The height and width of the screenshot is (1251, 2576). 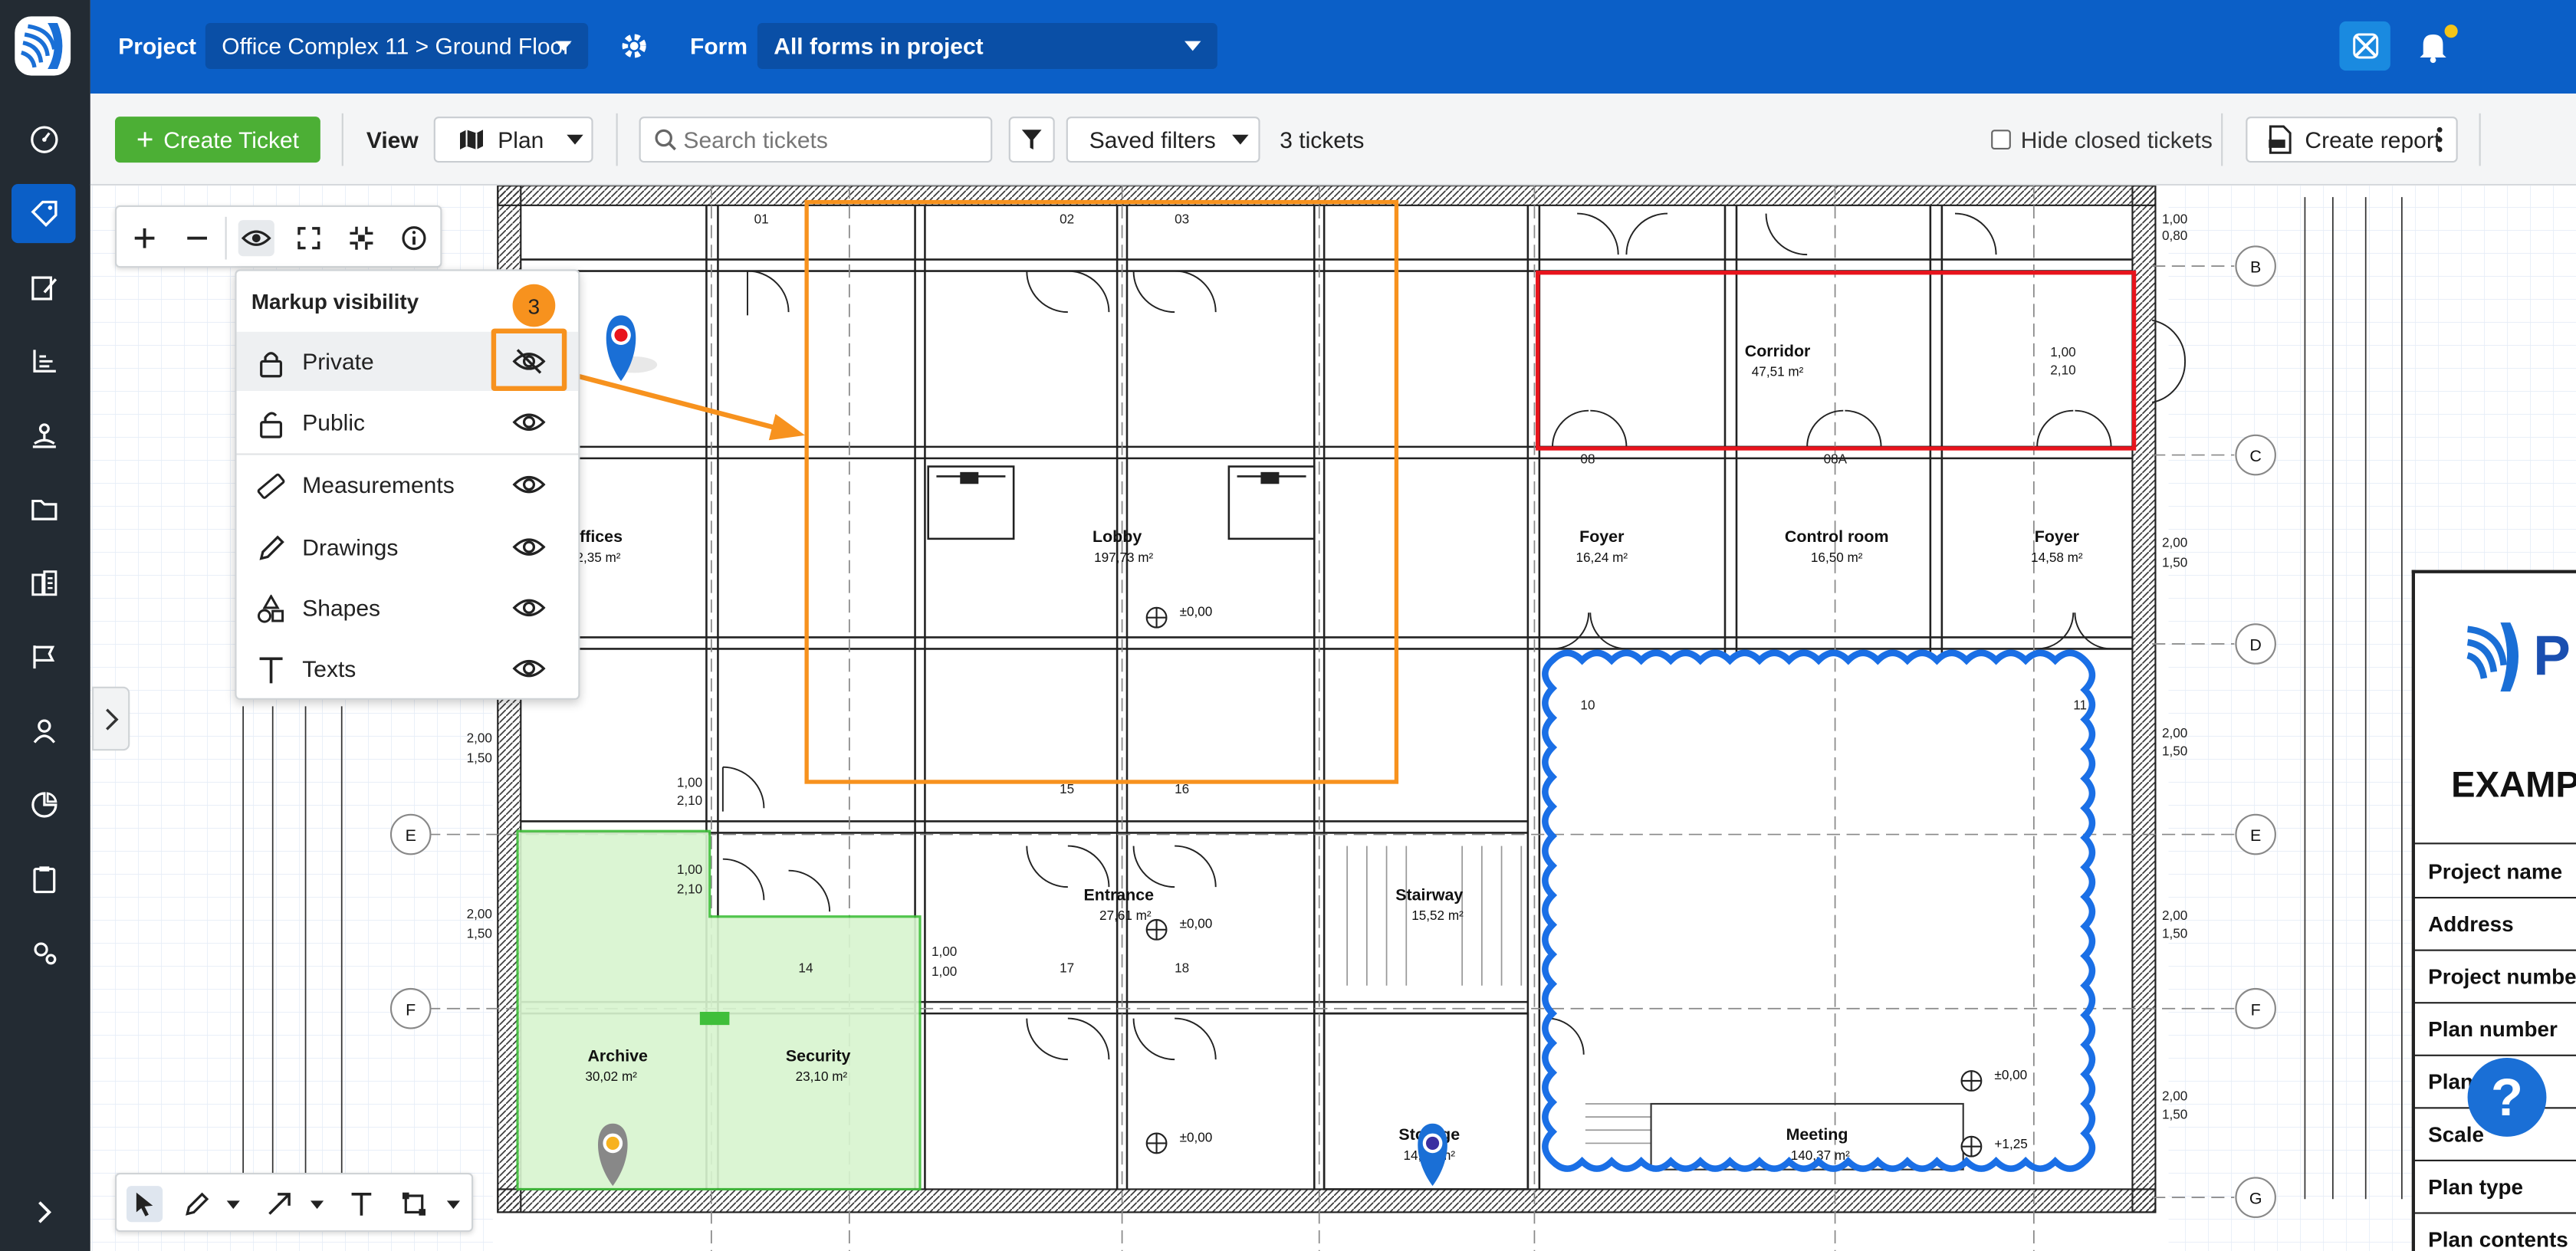 What do you see at coordinates (408, 608) in the screenshot?
I see `markup-row-shapes: Shapes` at bounding box center [408, 608].